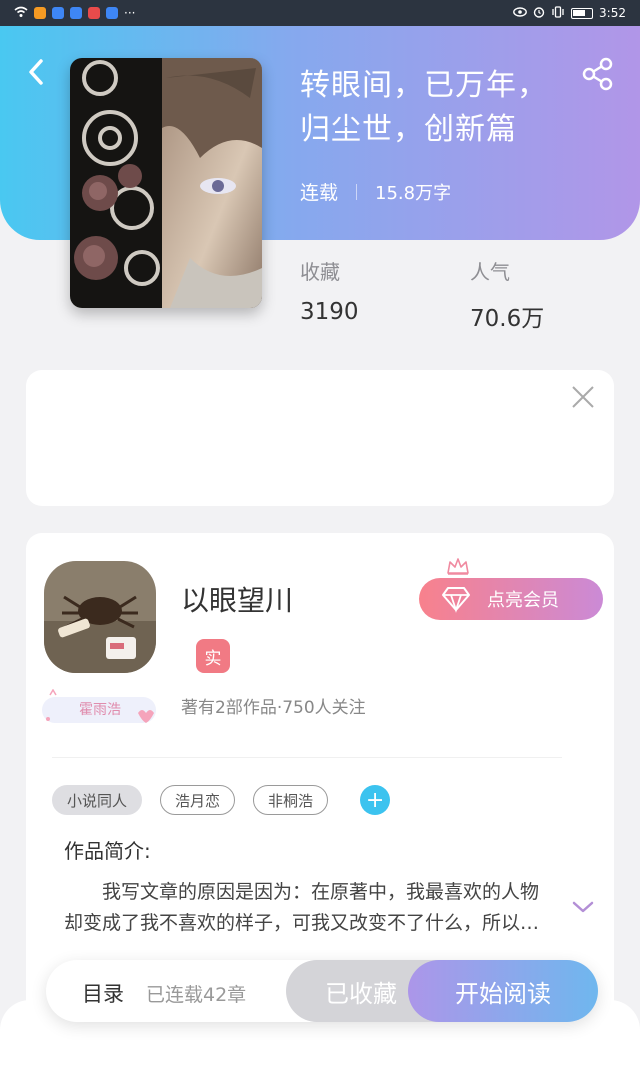 The image size is (640, 1067). I want to click on section-divider, so click(307, 757).